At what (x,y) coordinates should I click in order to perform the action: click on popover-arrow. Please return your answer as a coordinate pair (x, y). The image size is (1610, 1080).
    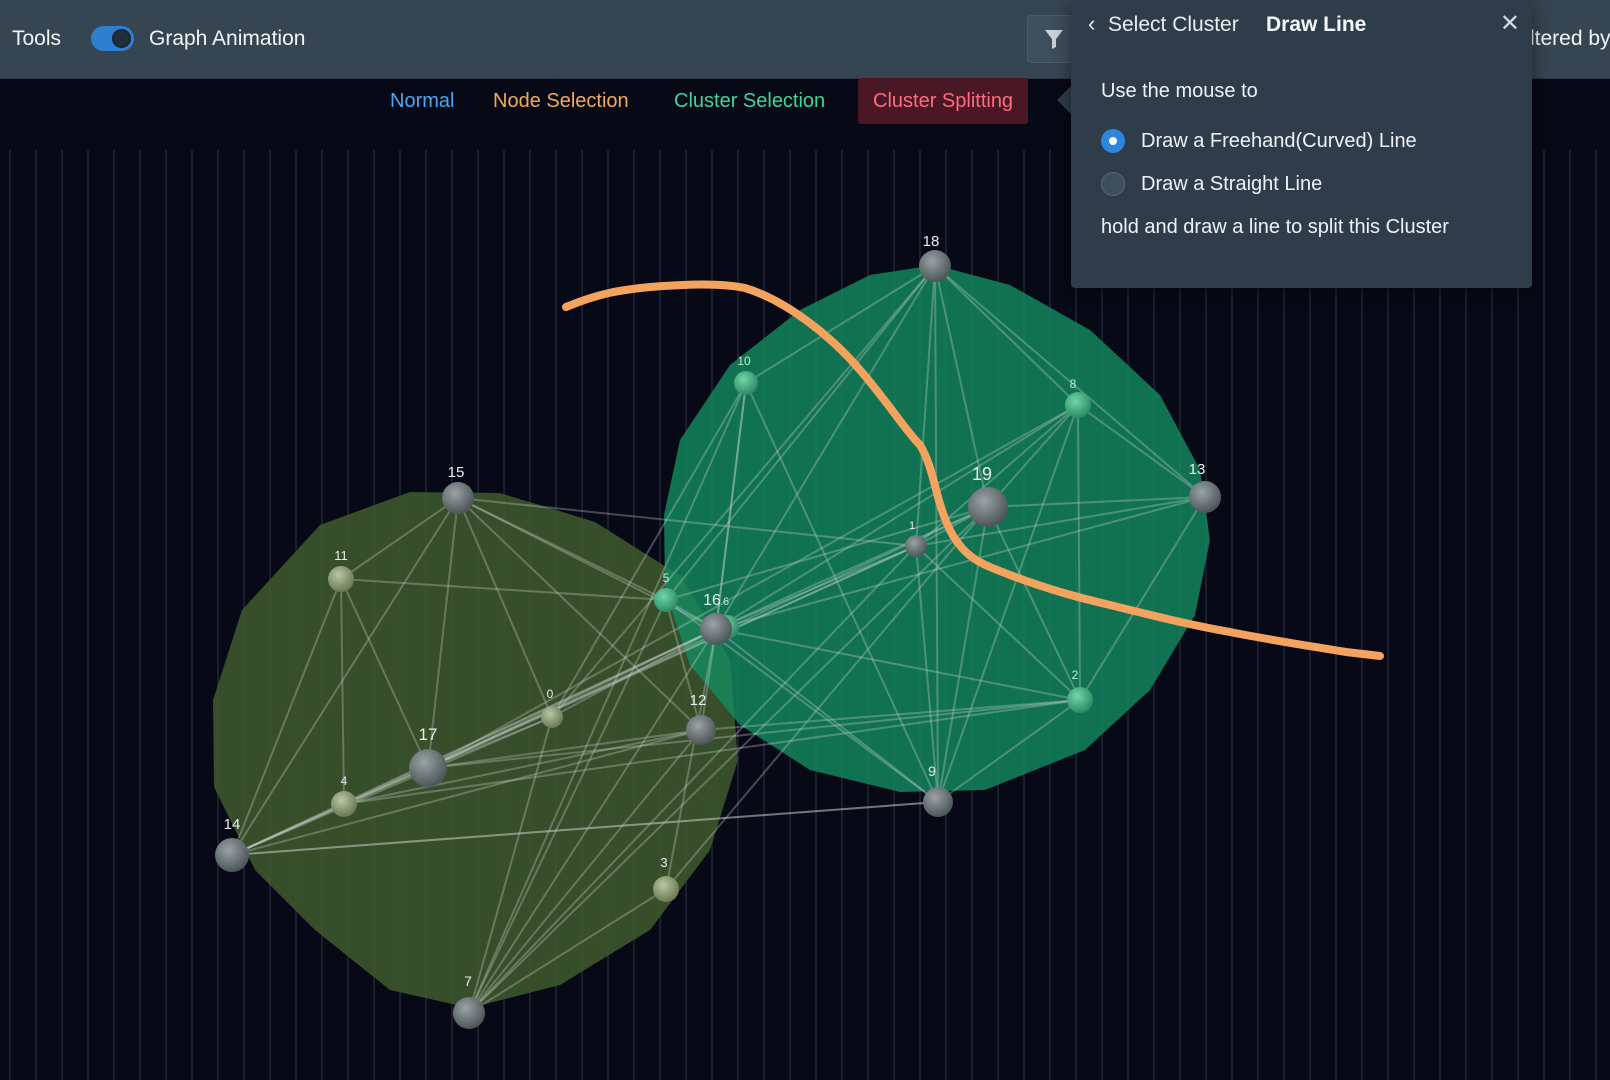
    Looking at the image, I should click on (1064, 100).